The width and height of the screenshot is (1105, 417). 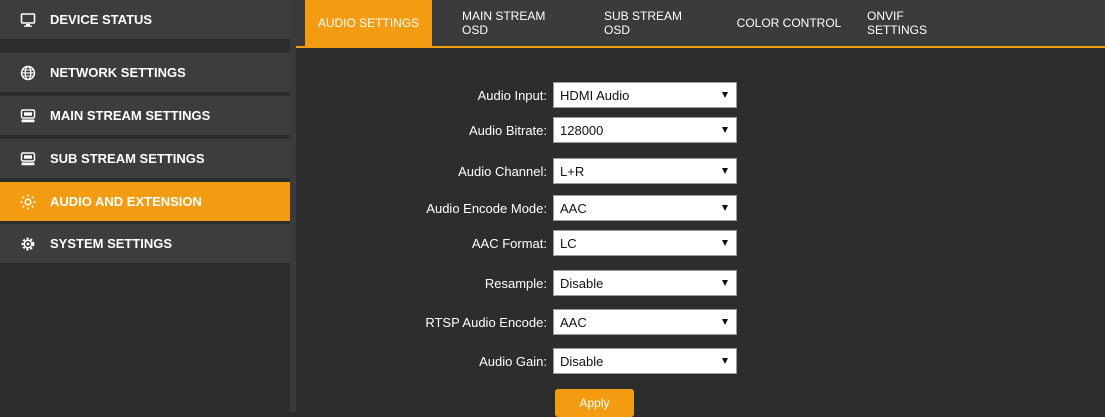 What do you see at coordinates (515, 283) in the screenshot?
I see `field-label: Resample:` at bounding box center [515, 283].